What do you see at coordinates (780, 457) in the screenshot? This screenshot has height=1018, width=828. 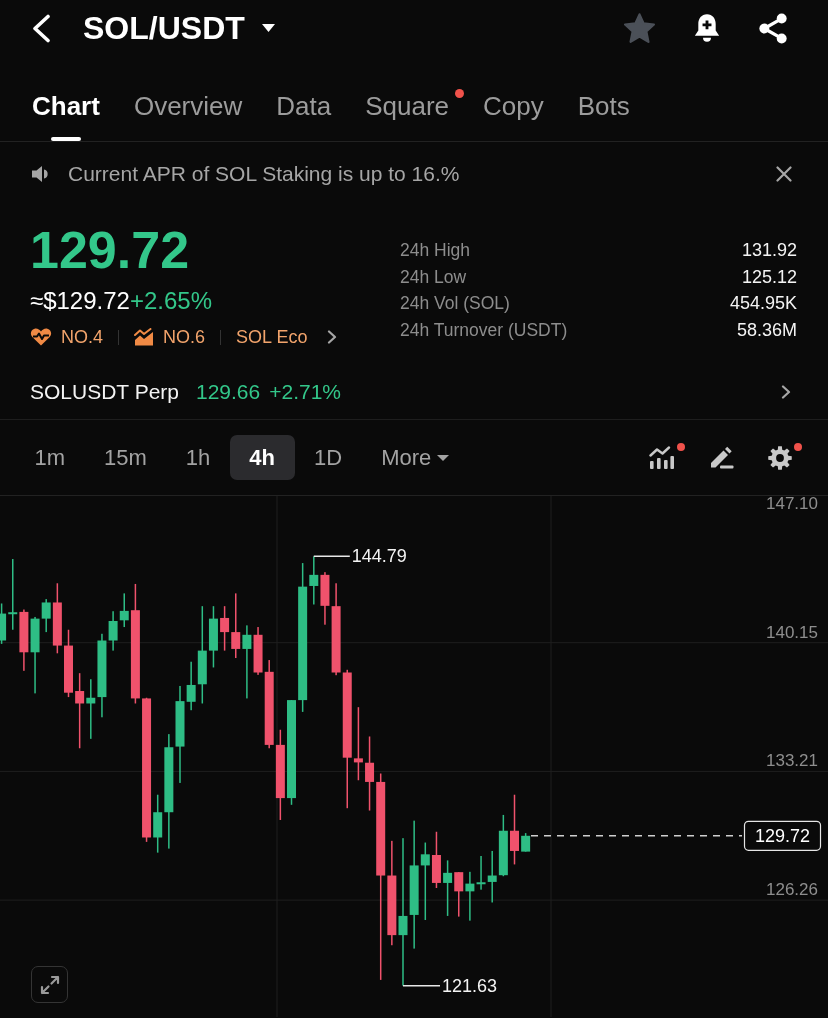 I see `settings-icon` at bounding box center [780, 457].